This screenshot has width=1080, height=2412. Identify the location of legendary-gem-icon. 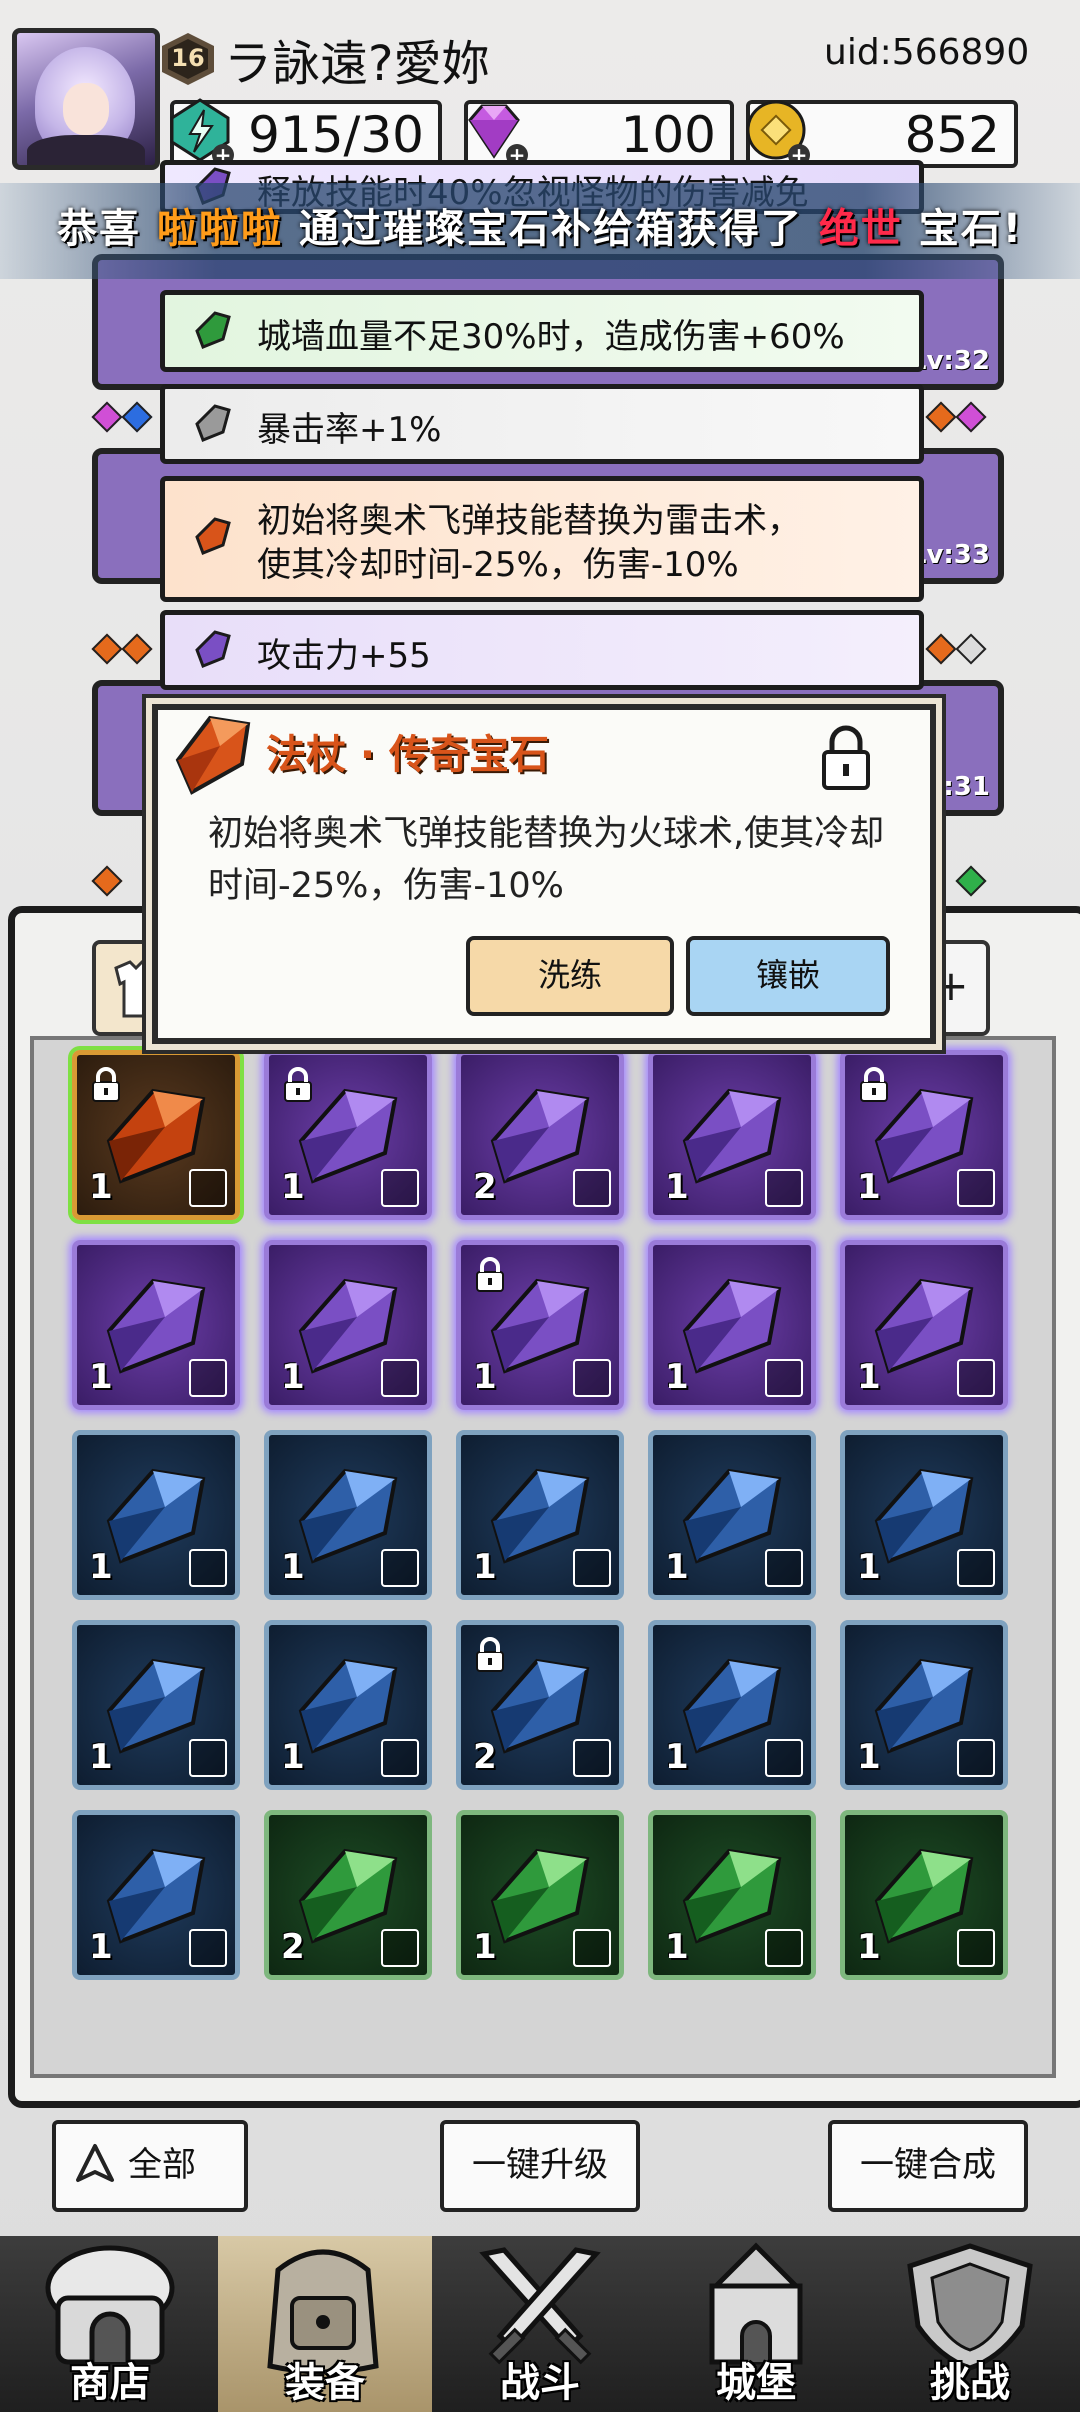
(213, 755).